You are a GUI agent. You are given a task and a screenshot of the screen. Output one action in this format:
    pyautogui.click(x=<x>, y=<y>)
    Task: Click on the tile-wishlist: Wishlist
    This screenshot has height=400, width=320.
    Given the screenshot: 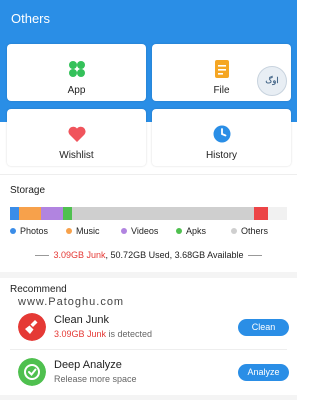 What is the action you would take?
    pyautogui.click(x=76, y=137)
    